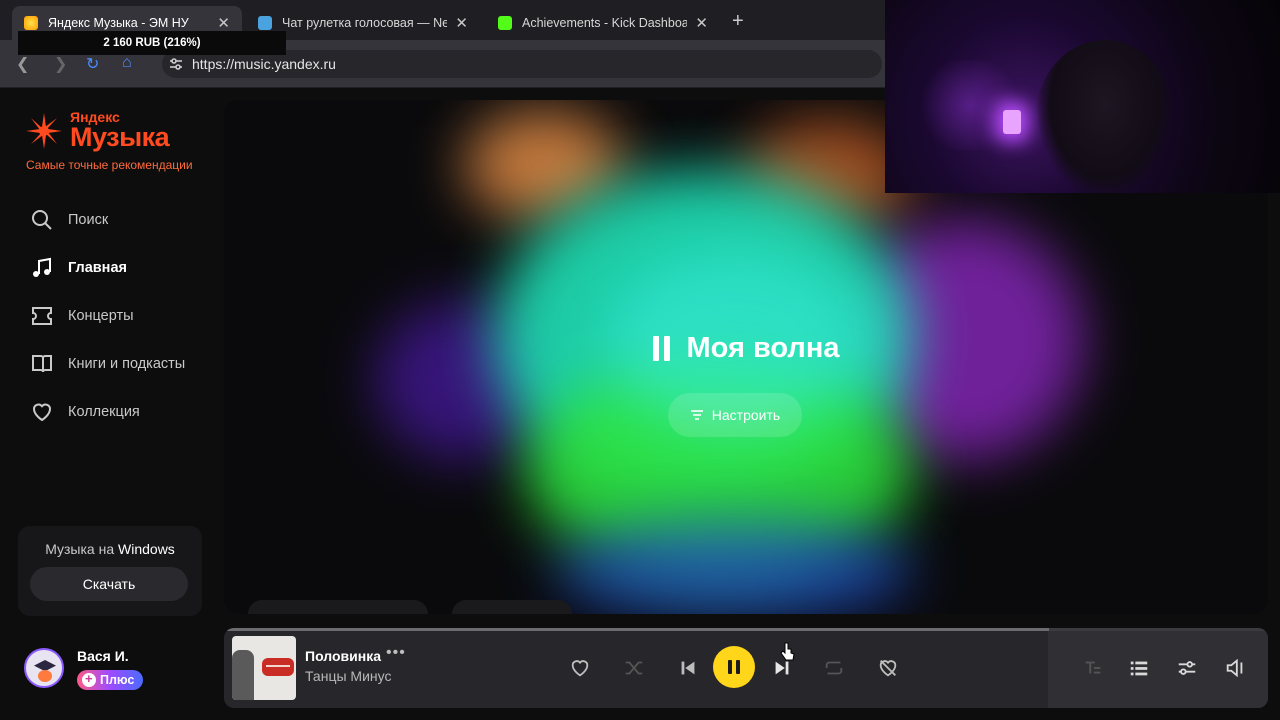  I want to click on sidebar-item-label: Концерты, so click(101, 316).